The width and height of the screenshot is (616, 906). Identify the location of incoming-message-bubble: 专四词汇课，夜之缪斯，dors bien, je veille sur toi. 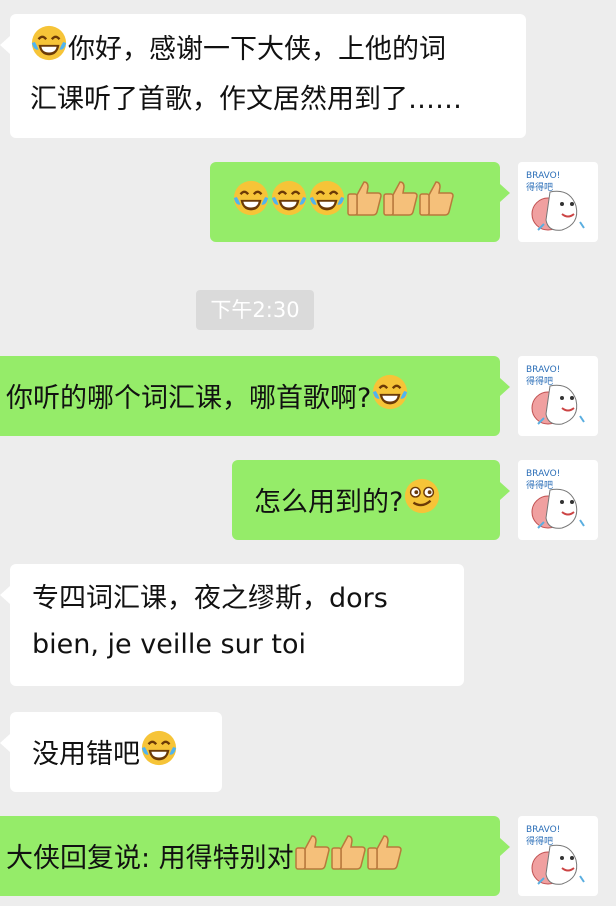
(232, 625).